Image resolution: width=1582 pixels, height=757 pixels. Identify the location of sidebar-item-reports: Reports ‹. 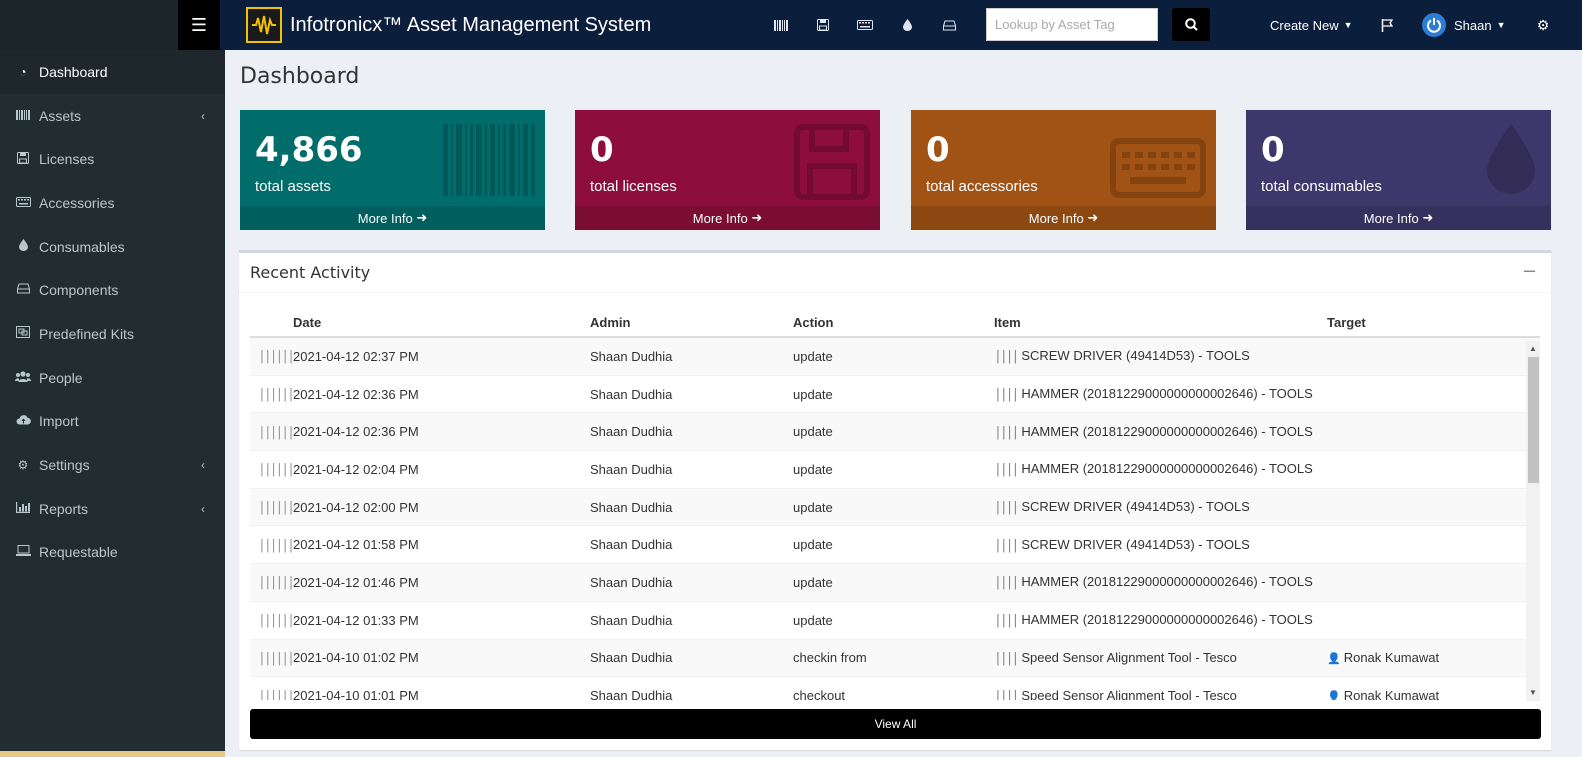
(112, 509).